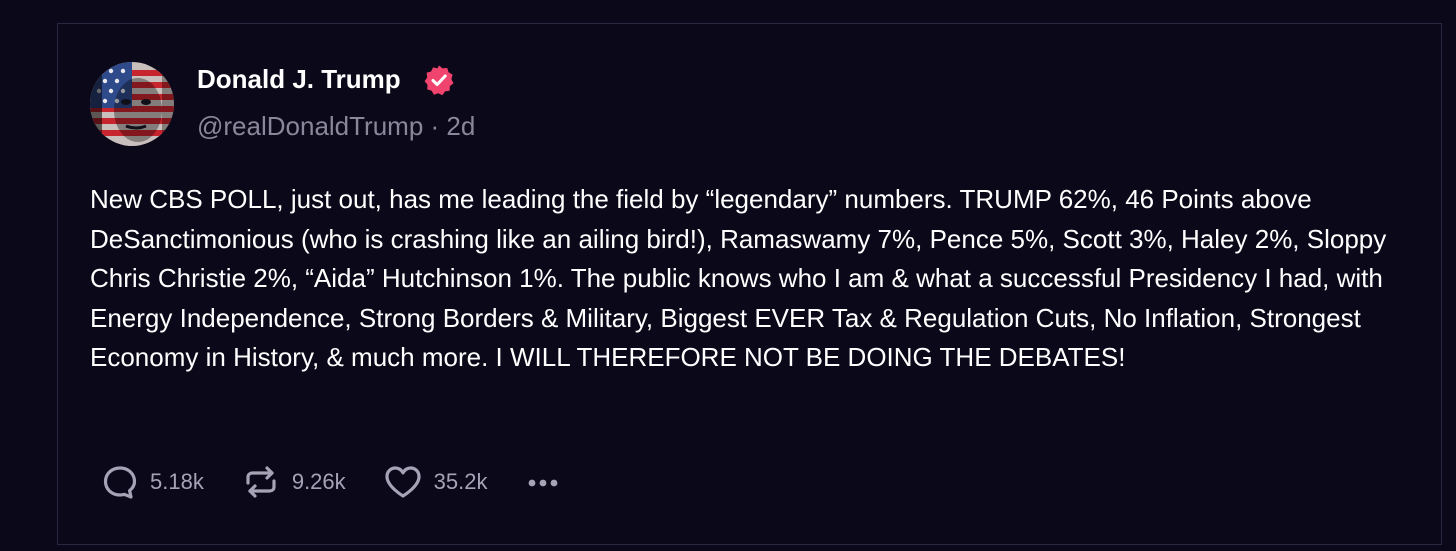  I want to click on repost-arrows-icon, so click(261, 482).